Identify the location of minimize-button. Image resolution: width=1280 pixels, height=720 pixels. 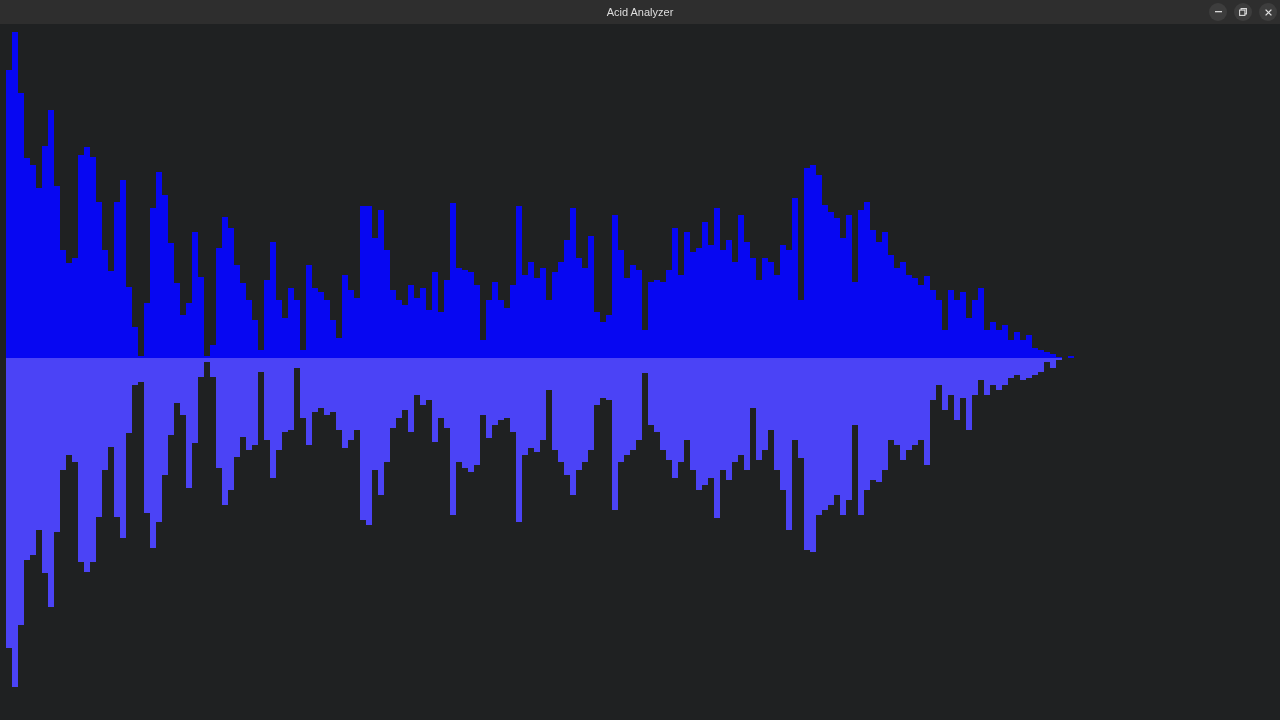
(1218, 12).